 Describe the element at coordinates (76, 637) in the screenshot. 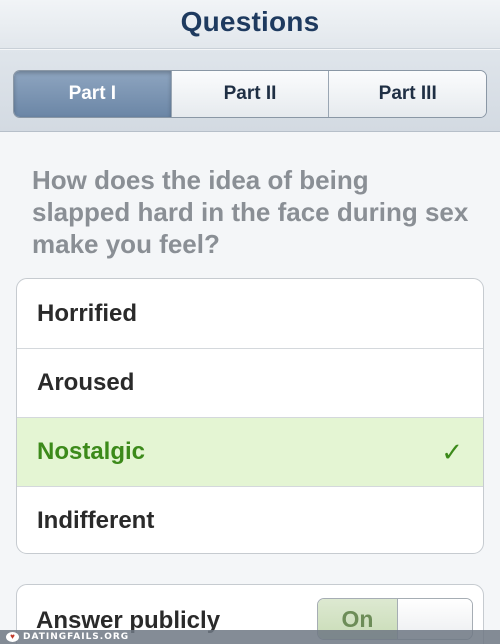

I see `watermark-text: DATINGFAILS.ORG` at that location.